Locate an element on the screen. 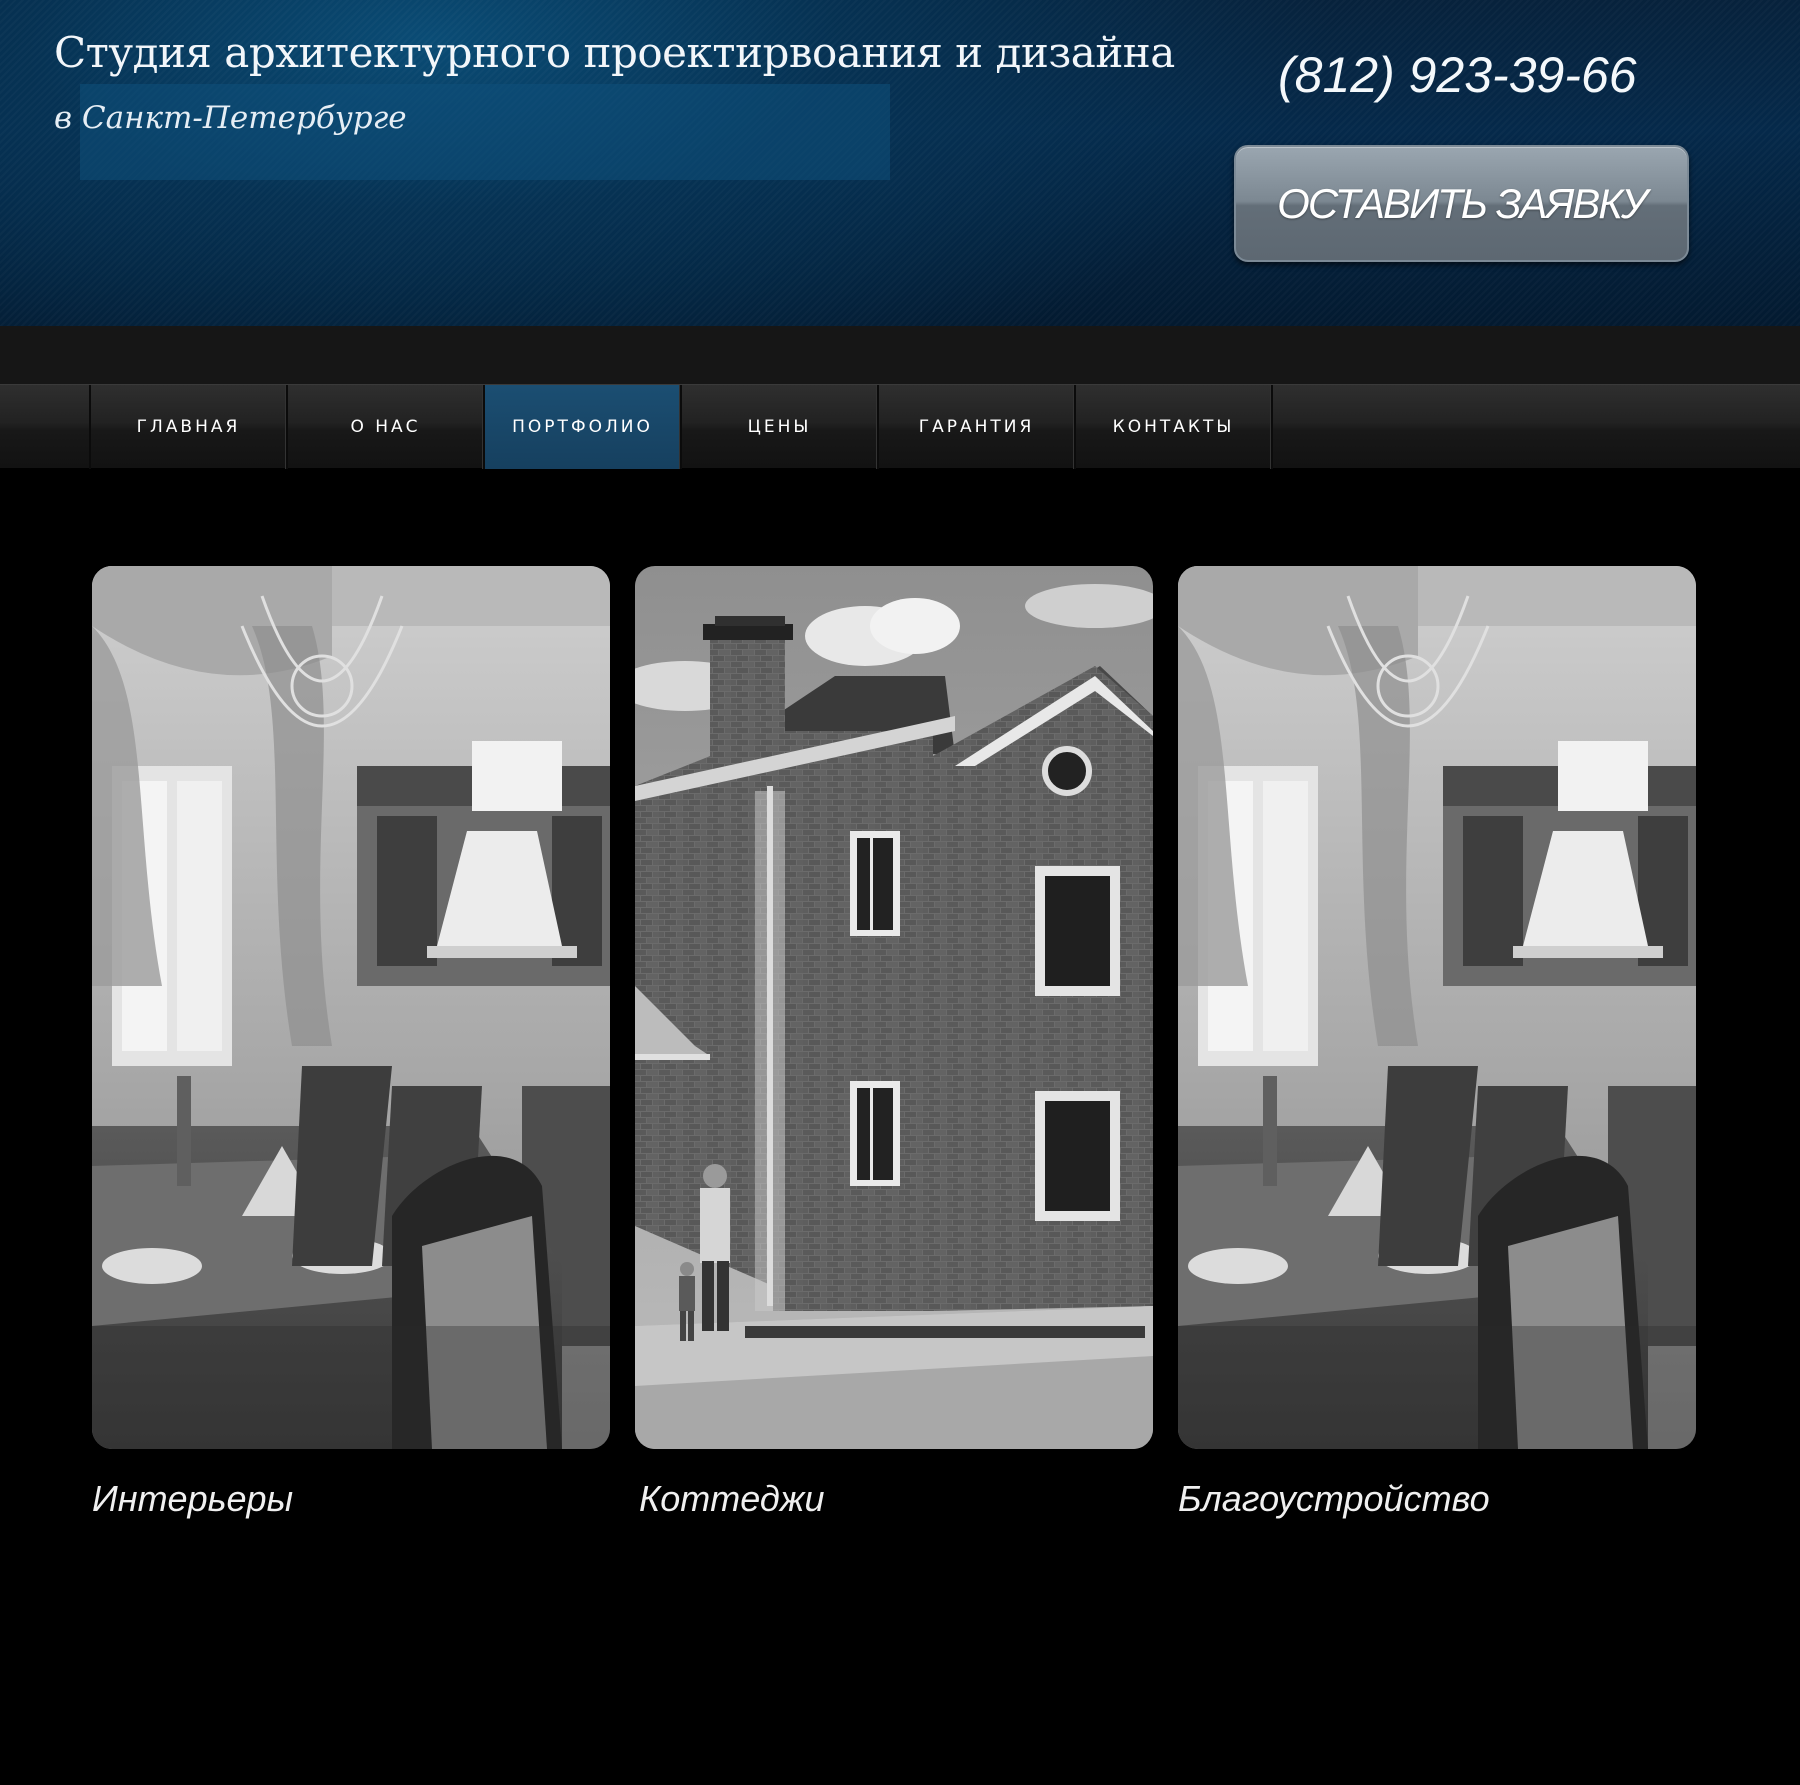 Image resolution: width=1800 pixels, height=1785 pixels. nav-item-label: ПОРТФОЛИО is located at coordinates (582, 427).